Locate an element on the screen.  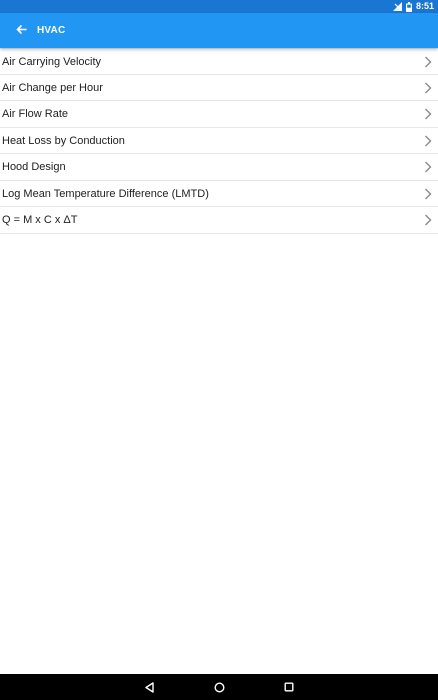
list-item-label: Heat Loss by Conduction is located at coordinates (63, 140).